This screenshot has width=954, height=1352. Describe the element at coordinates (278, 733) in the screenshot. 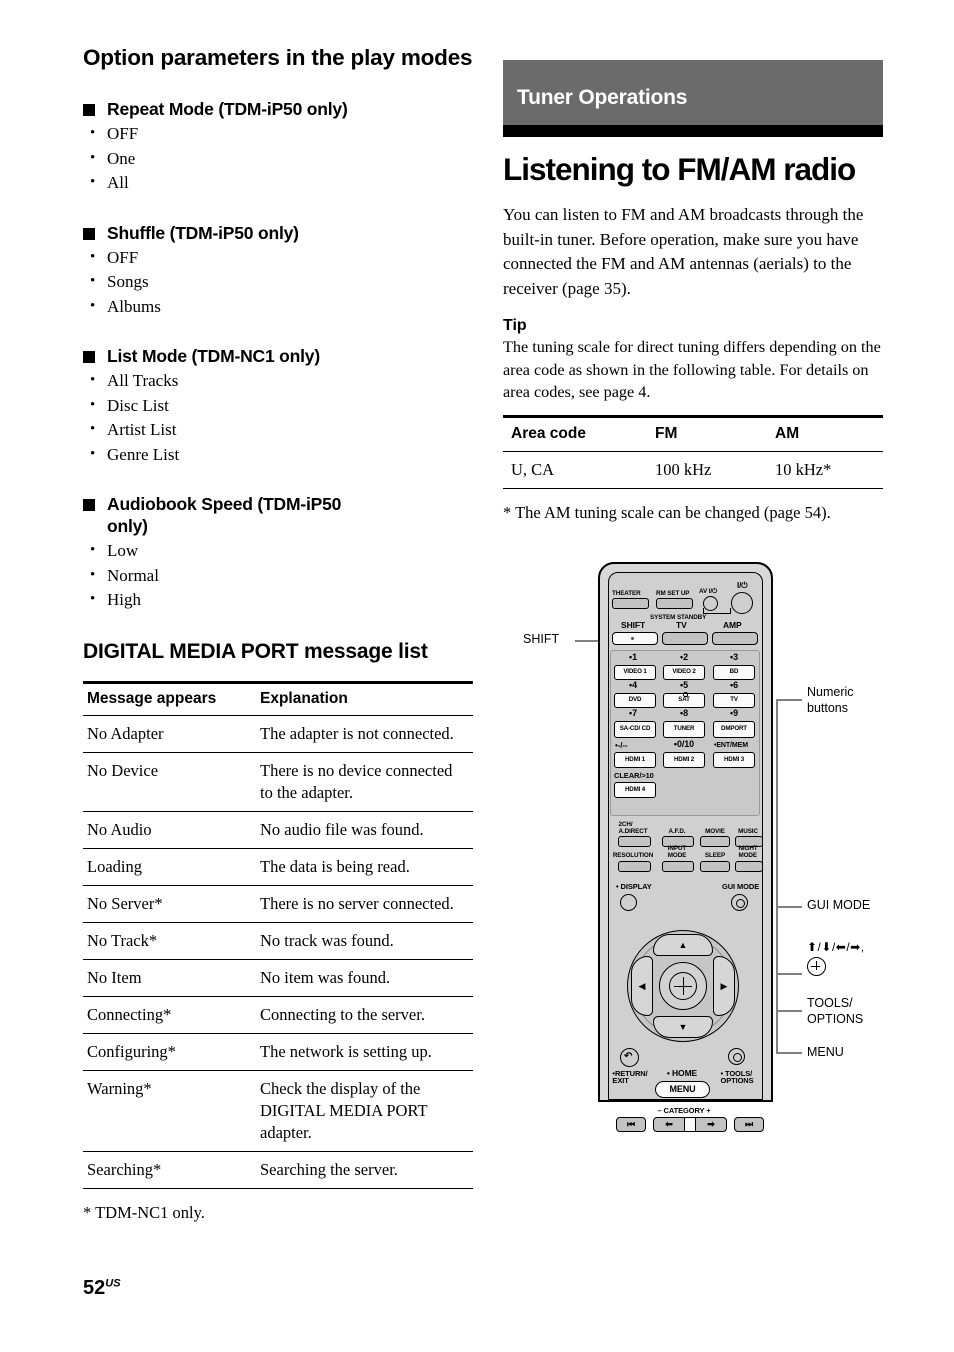

I see `table-row: No Adapter The adapter is not connected.` at that location.